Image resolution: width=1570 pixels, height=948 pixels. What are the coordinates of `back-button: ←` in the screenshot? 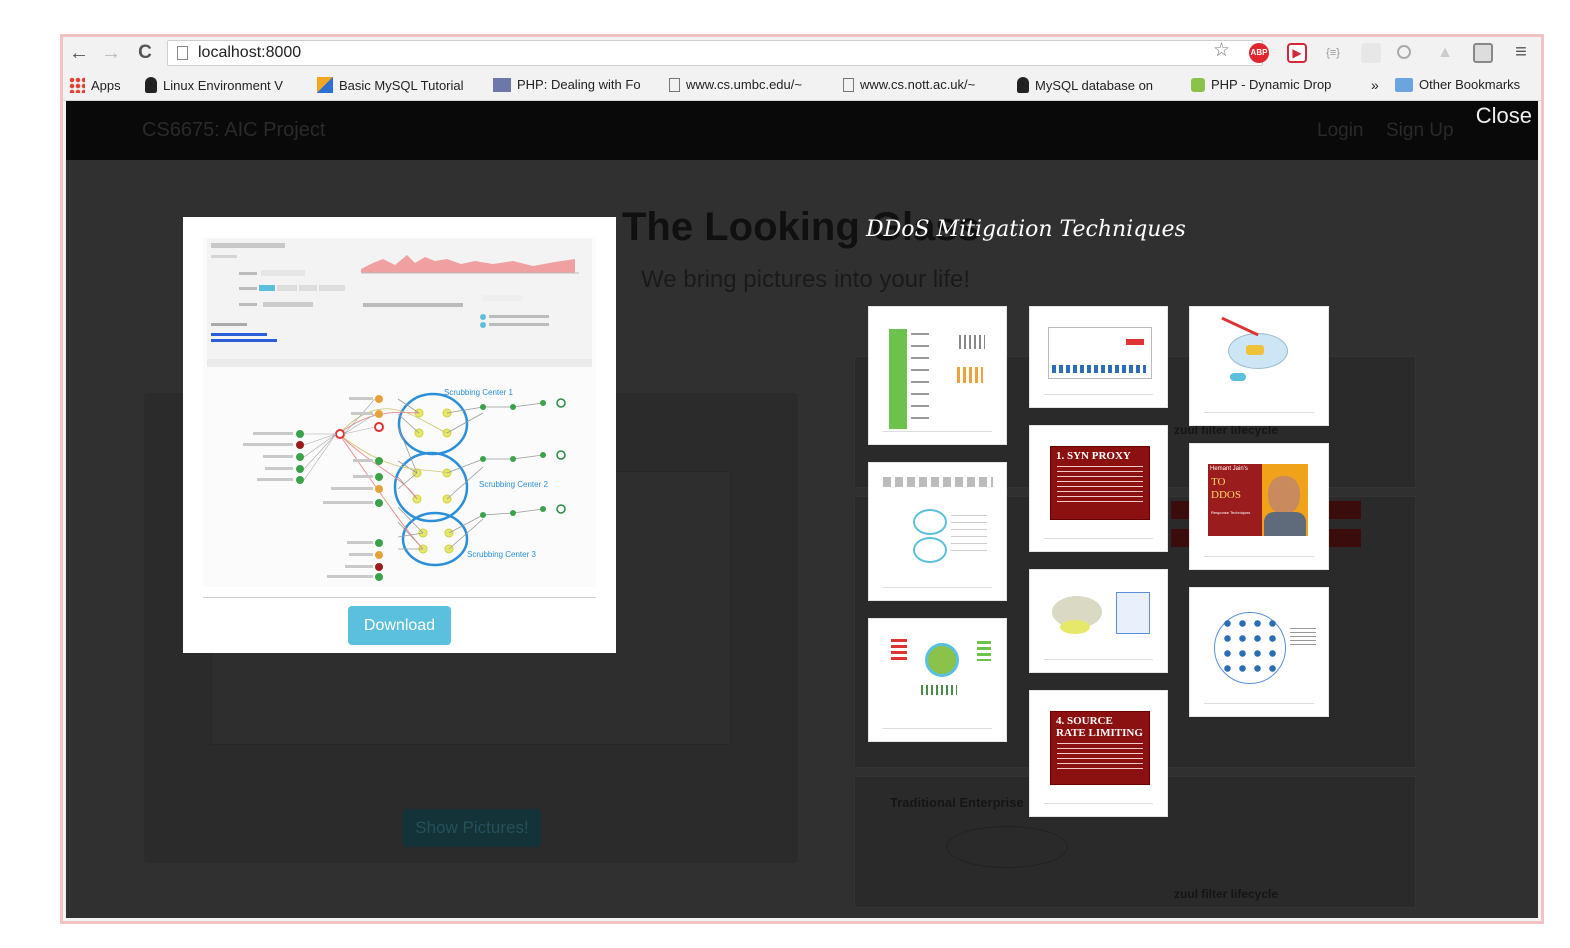 It's located at (79, 53).